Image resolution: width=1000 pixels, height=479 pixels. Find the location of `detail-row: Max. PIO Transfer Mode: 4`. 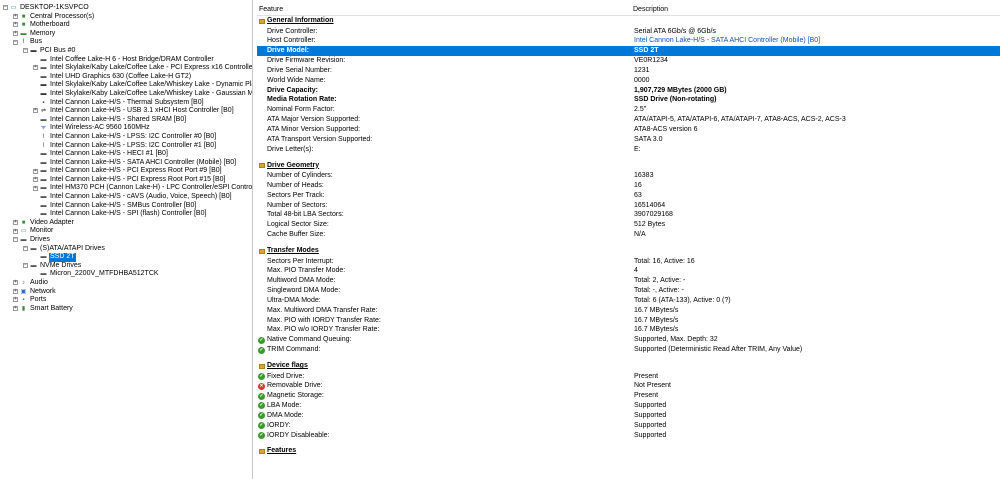

detail-row: Max. PIO Transfer Mode: 4 is located at coordinates (628, 271).